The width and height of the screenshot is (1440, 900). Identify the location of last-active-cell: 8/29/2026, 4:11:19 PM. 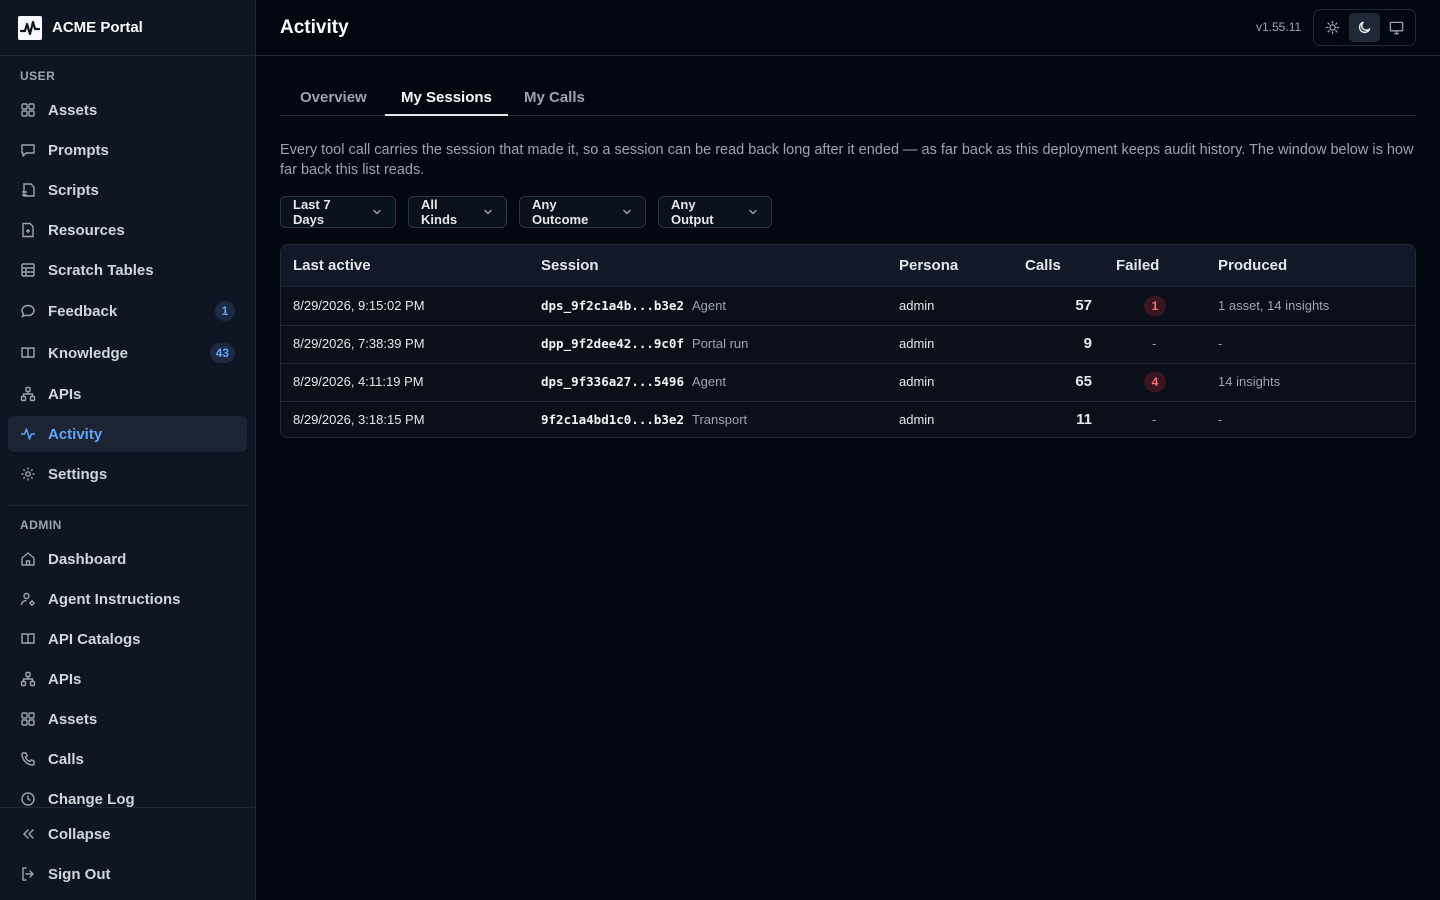
(358, 381).